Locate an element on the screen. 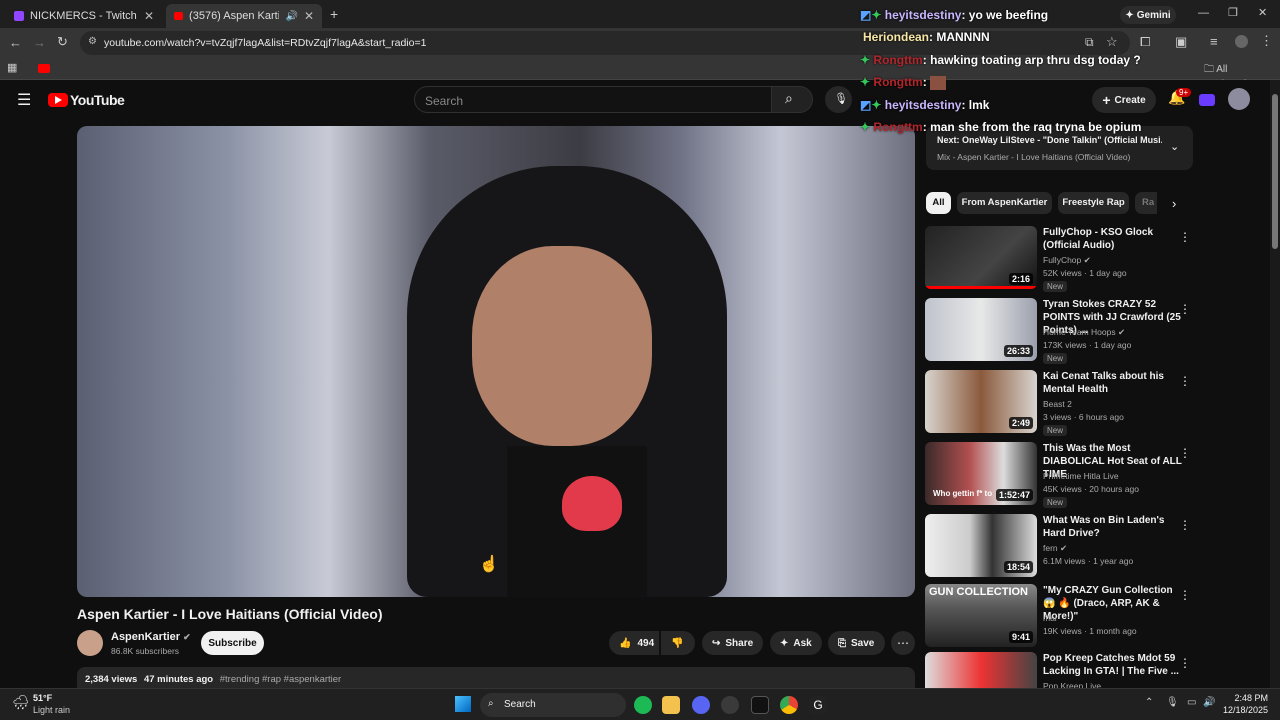 Image resolution: width=1280 pixels, height=720 pixels. search-button: ⌕ is located at coordinates (792, 99).